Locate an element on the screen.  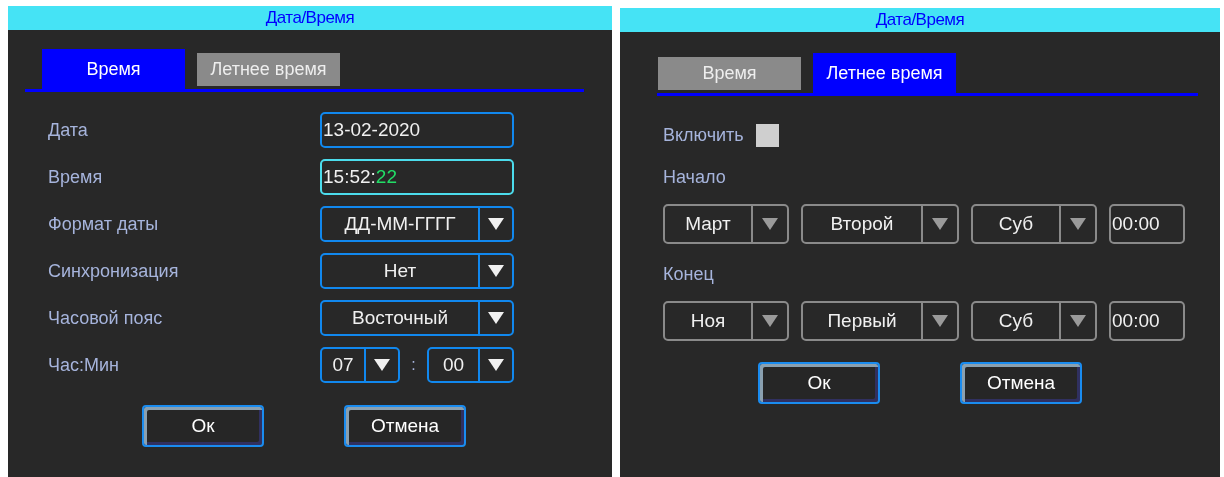
dropdown: Первый is located at coordinates (880, 321).